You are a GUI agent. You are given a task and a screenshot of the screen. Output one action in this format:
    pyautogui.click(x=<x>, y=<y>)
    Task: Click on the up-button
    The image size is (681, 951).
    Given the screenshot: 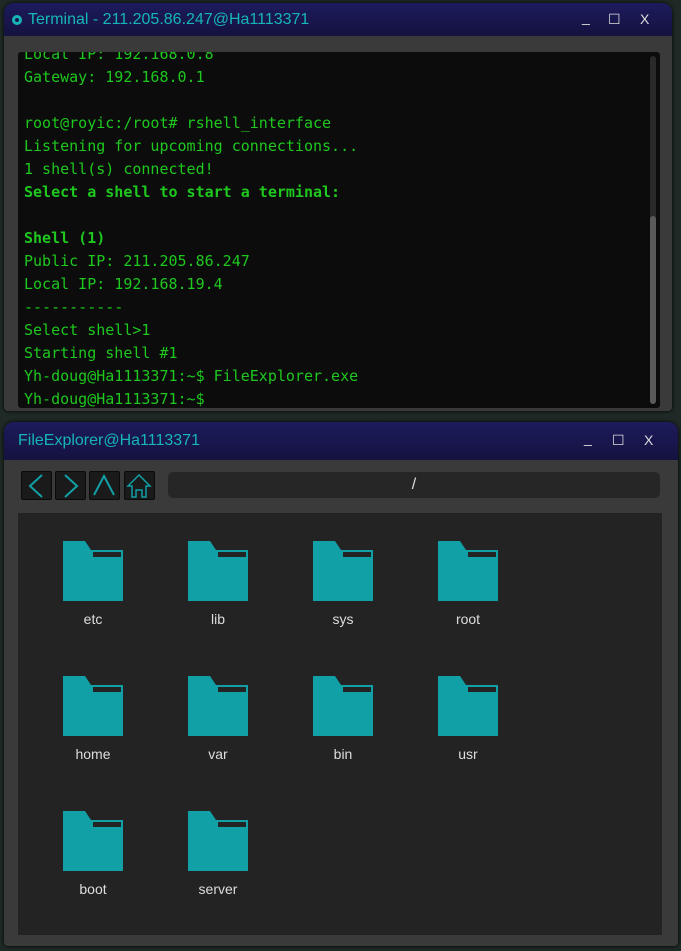 What is the action you would take?
    pyautogui.click(x=104, y=485)
    